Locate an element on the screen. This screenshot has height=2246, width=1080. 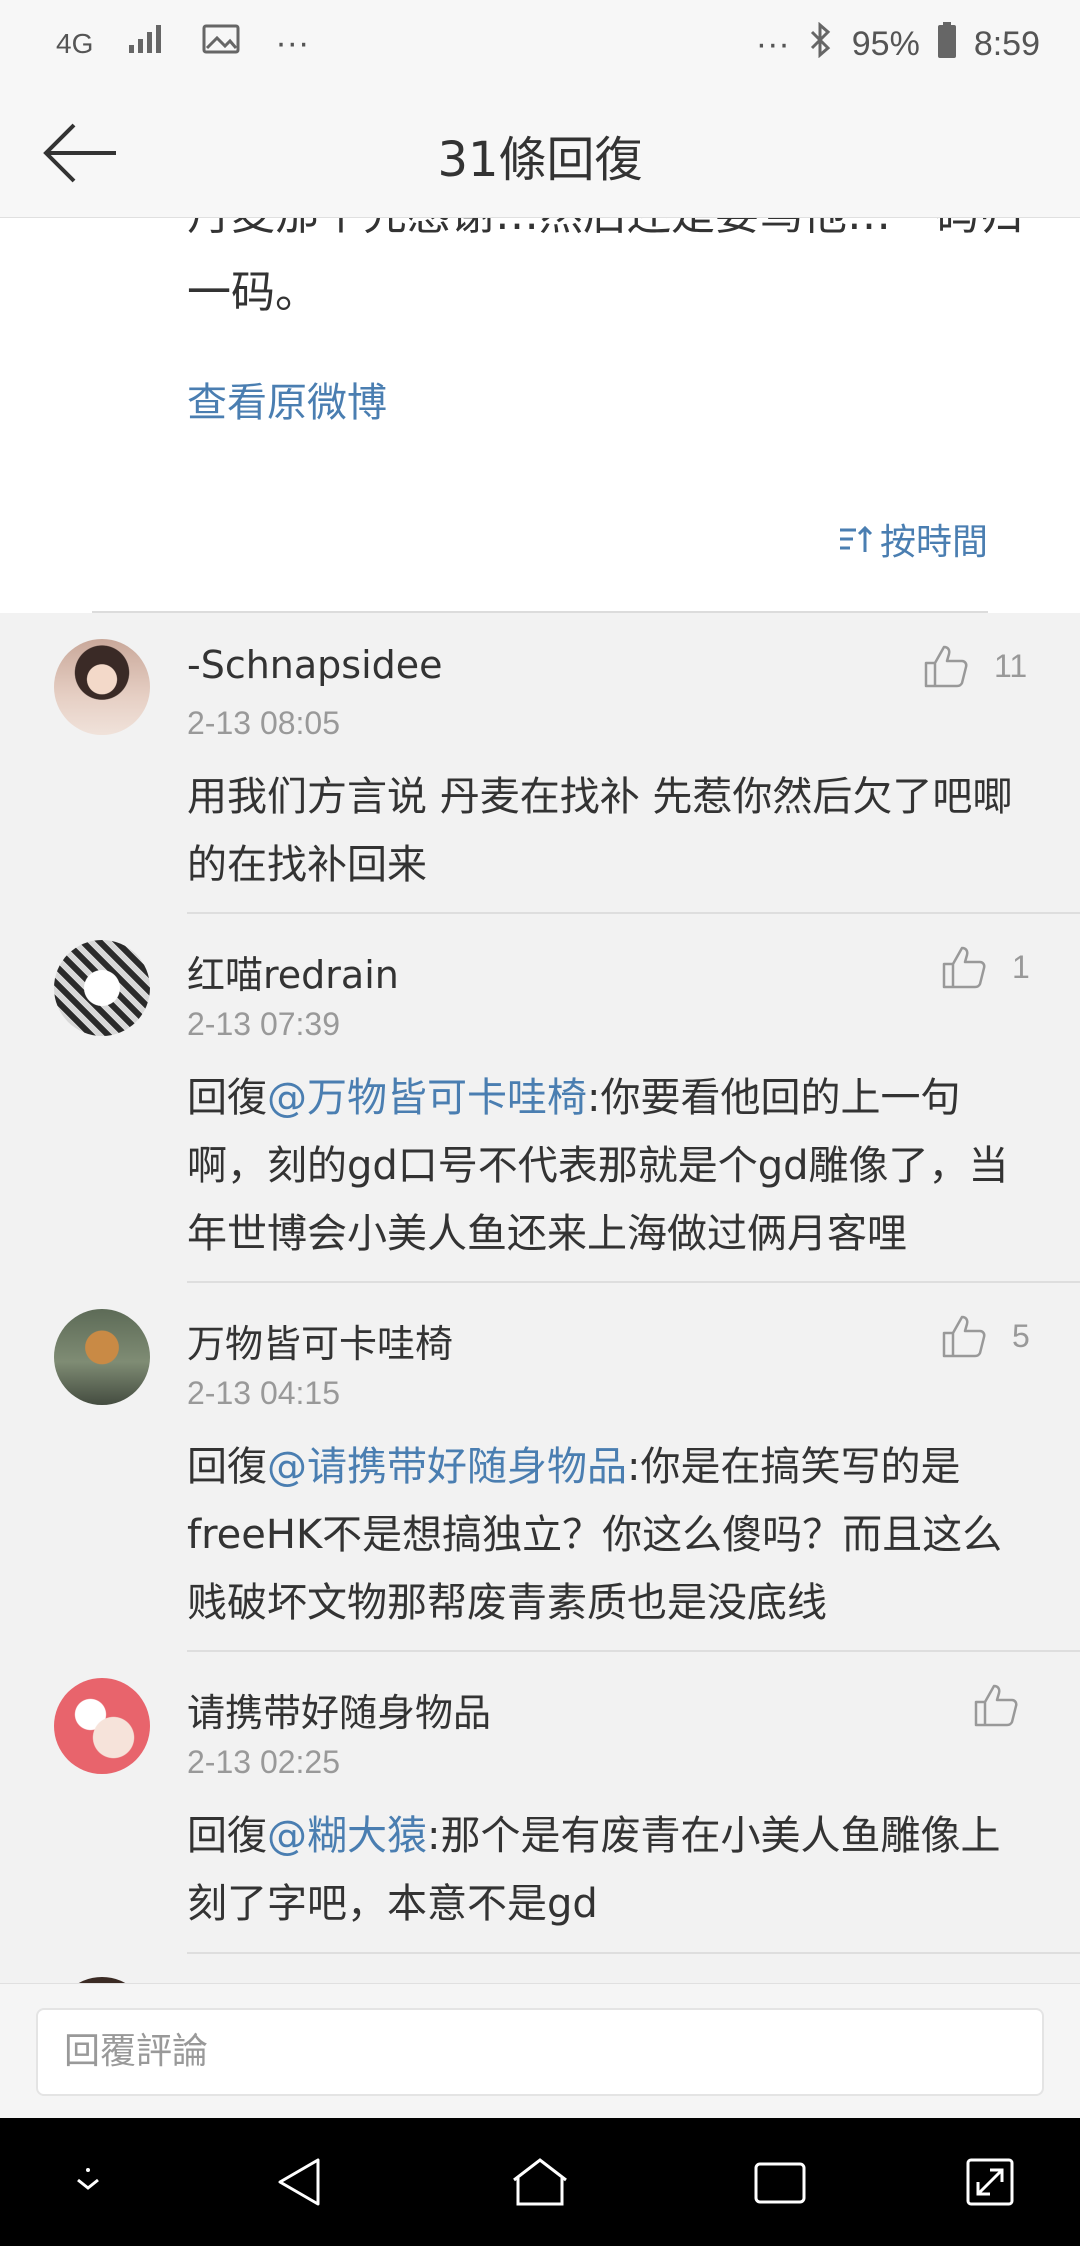
like-button is located at coordinates (1008, 1705).